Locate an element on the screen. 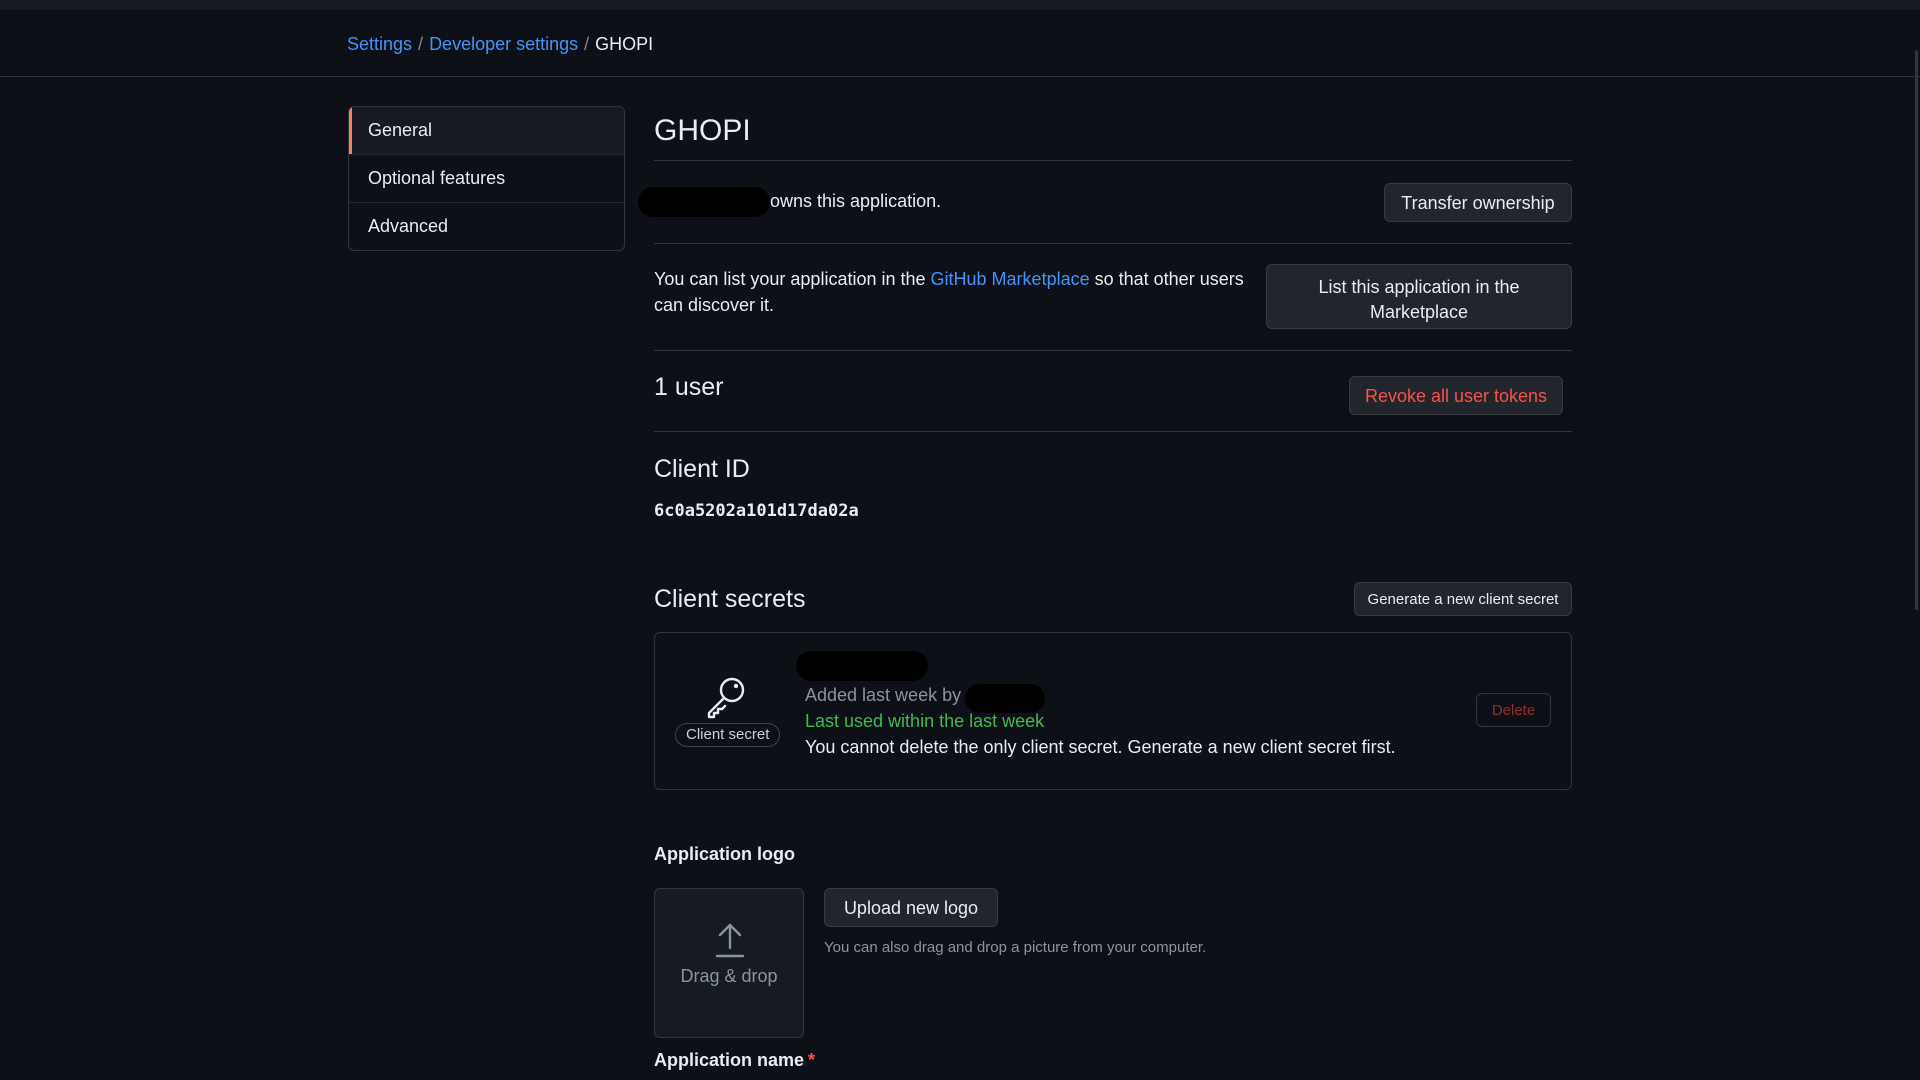 Image resolution: width=1920 pixels, height=1080 pixels. marketplace-text-prefix: You can list your application in the is located at coordinates (790, 279).